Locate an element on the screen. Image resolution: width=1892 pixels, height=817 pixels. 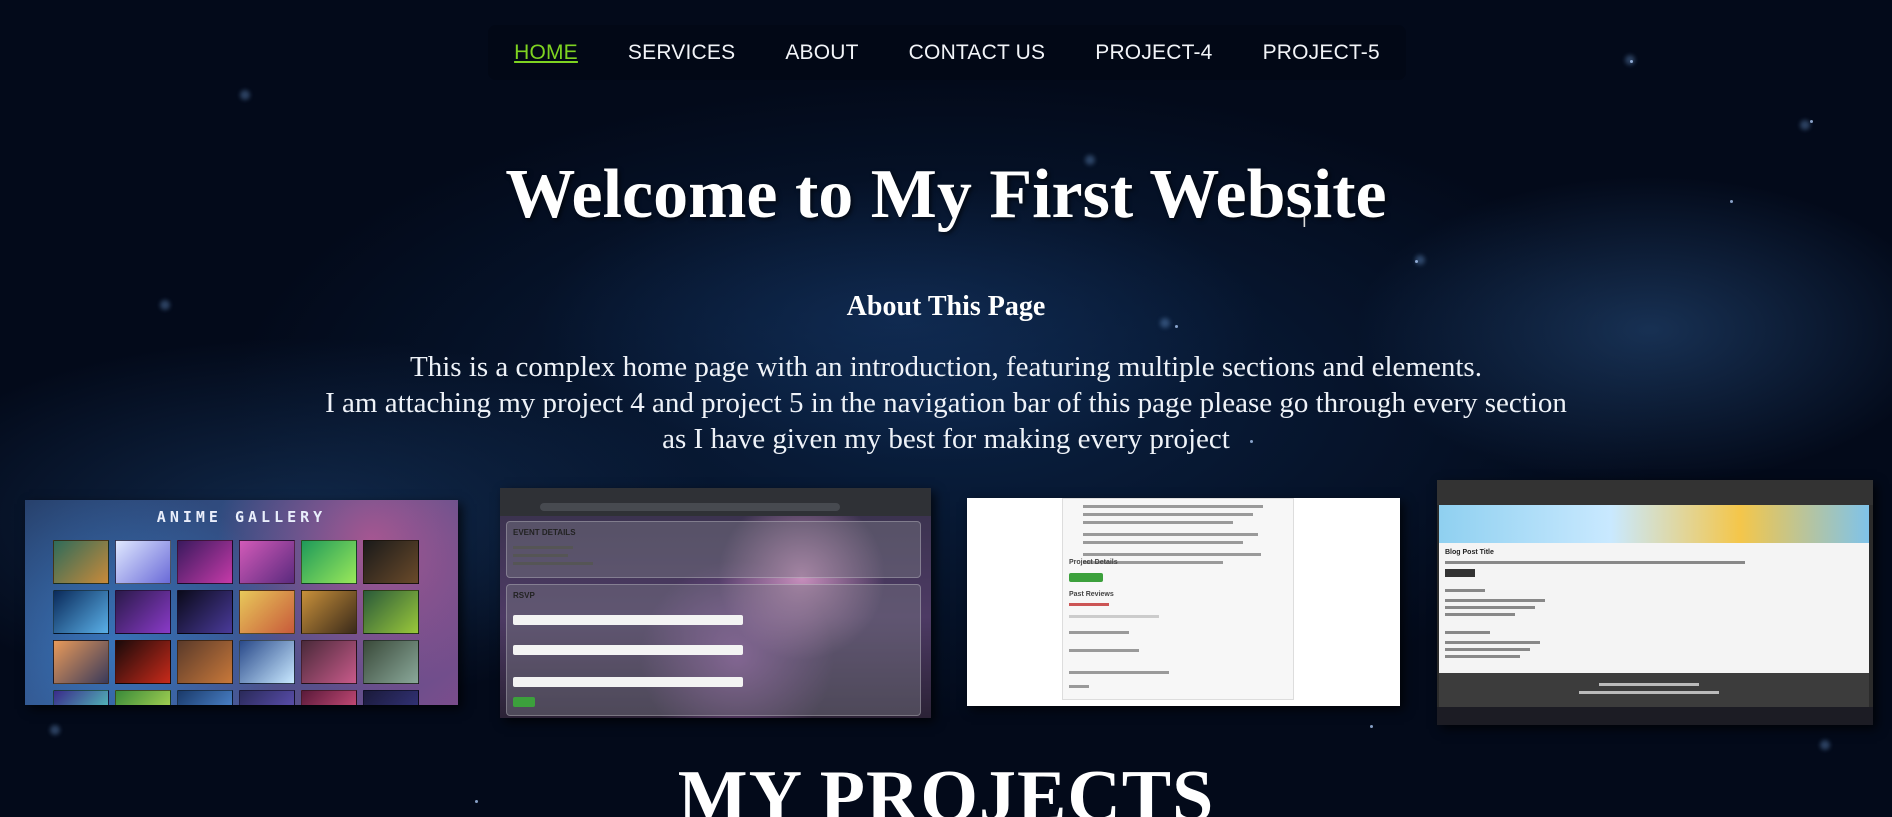
project-thumbnail-document: Project Details Past Reviews is located at coordinates (1183, 602).